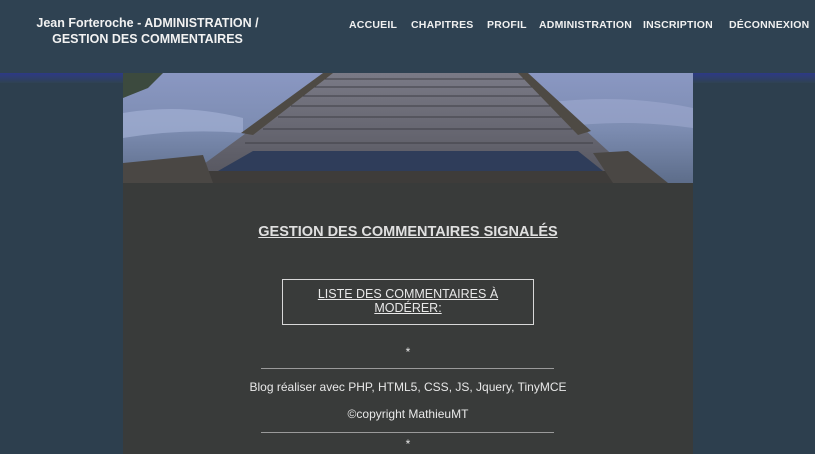 The width and height of the screenshot is (815, 454). What do you see at coordinates (407, 432) in the screenshot?
I see `footer-divider-bottom` at bounding box center [407, 432].